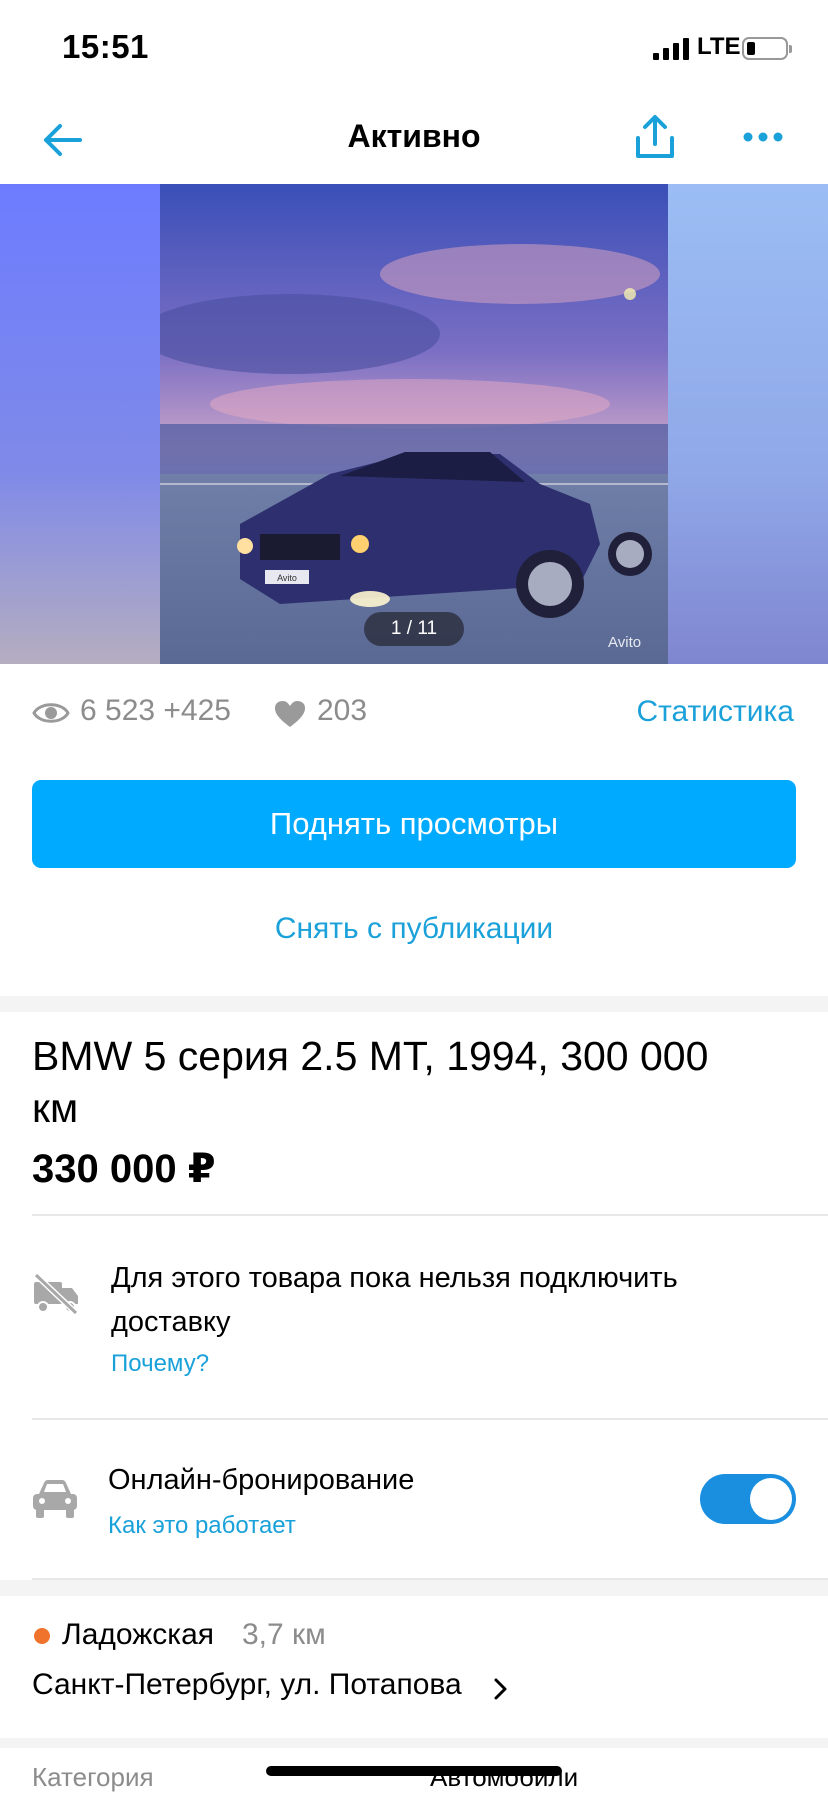 The width and height of the screenshot is (828, 1793). Describe the element at coordinates (261, 1480) in the screenshot. I see `booking-title: Онлайн-бронирование` at that location.